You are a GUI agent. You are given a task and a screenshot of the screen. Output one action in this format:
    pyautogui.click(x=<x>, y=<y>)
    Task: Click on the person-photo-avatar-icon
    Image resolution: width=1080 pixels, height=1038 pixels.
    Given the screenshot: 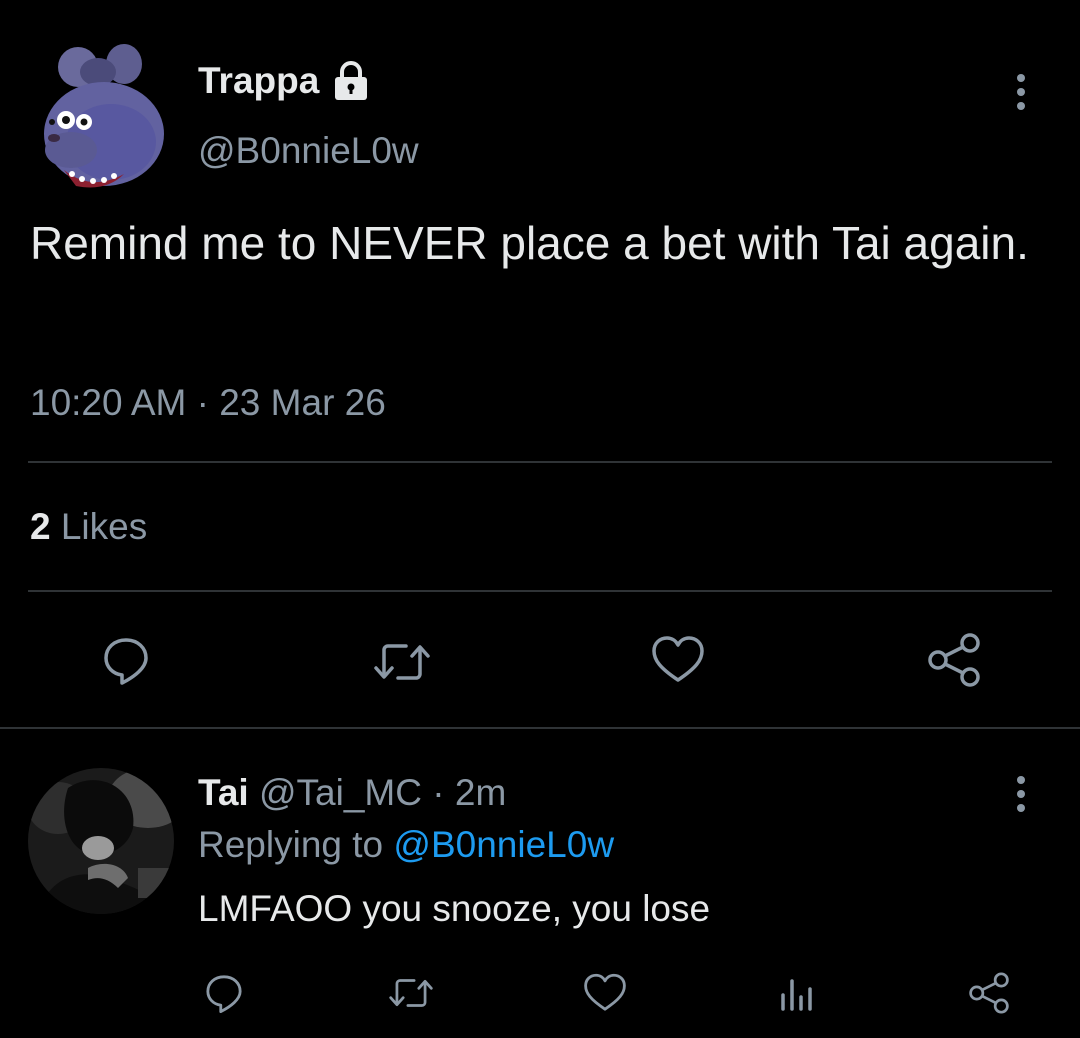 What is the action you would take?
    pyautogui.click(x=101, y=841)
    